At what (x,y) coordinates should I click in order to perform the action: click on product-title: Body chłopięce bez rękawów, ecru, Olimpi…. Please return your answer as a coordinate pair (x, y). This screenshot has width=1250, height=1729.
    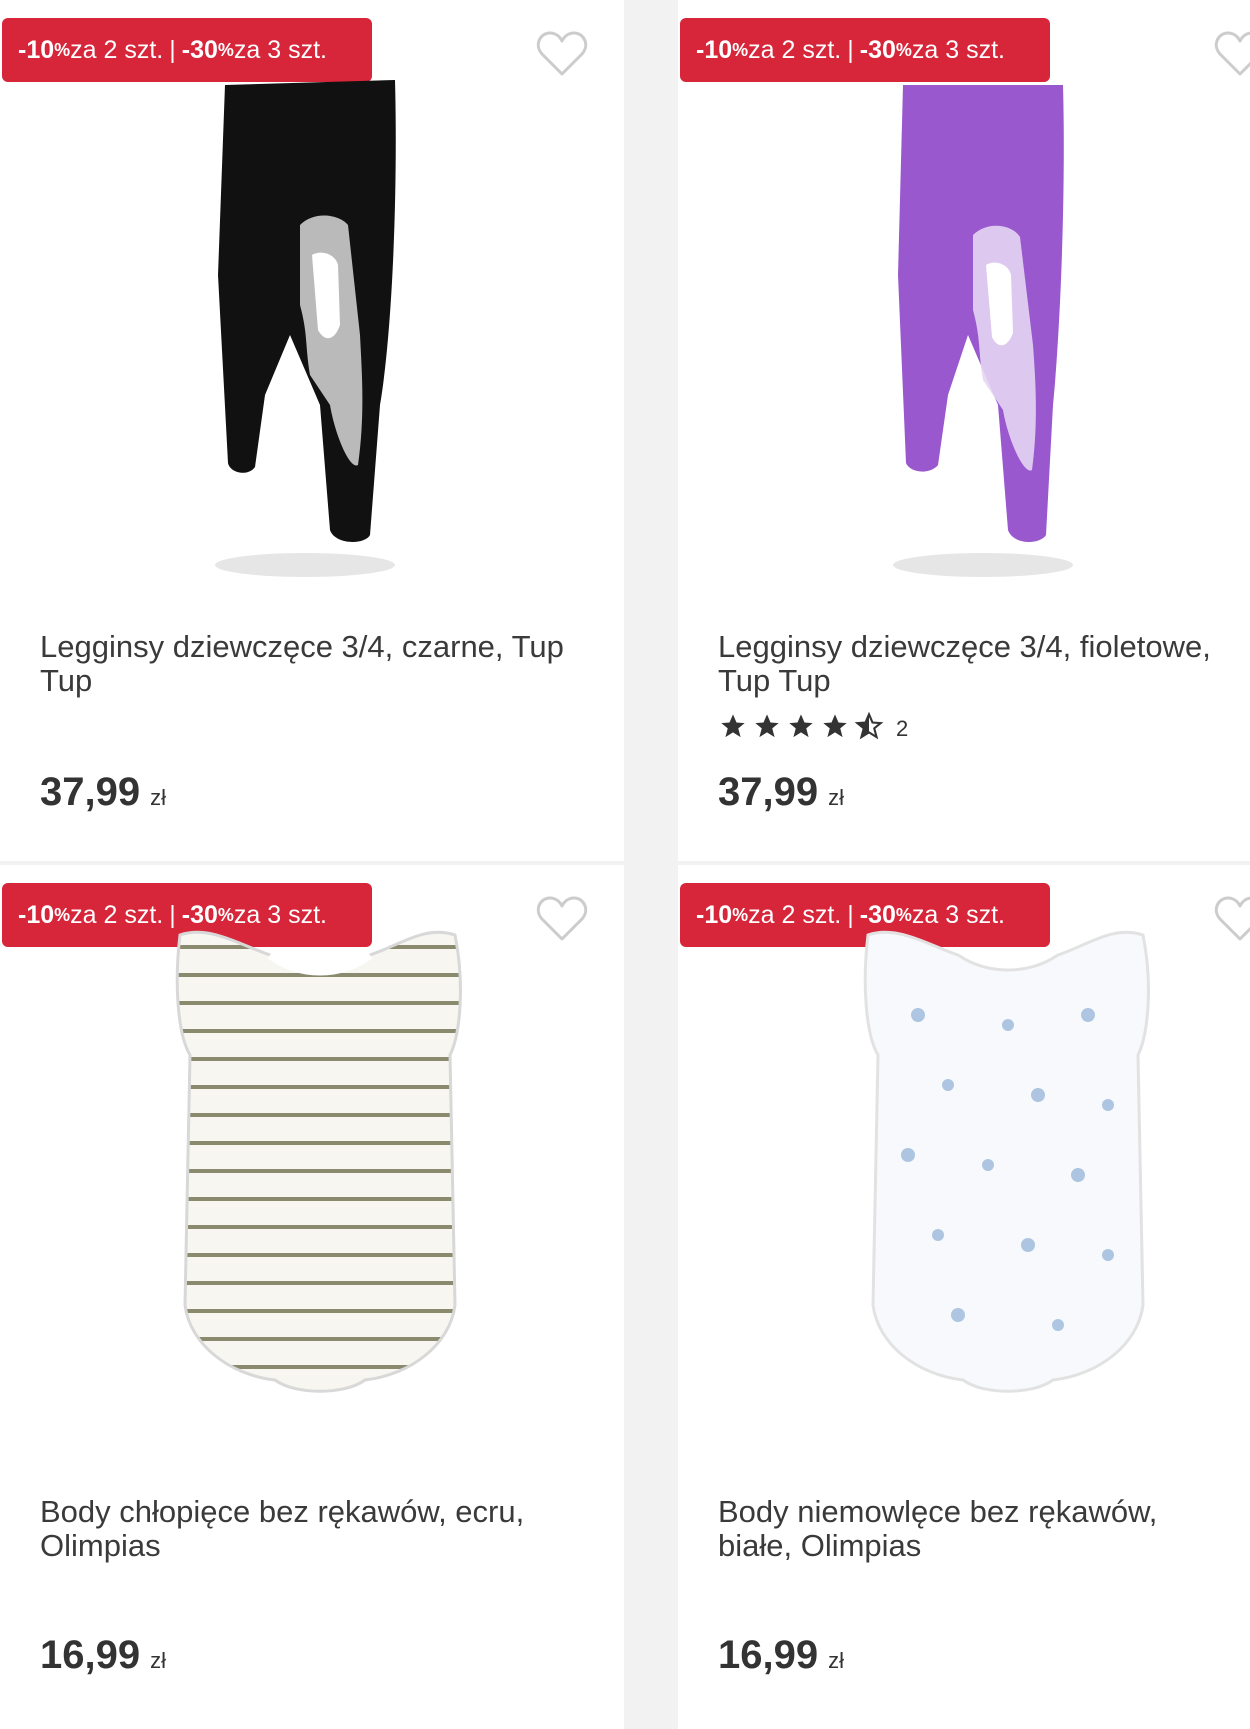
    Looking at the image, I should click on (310, 1529).